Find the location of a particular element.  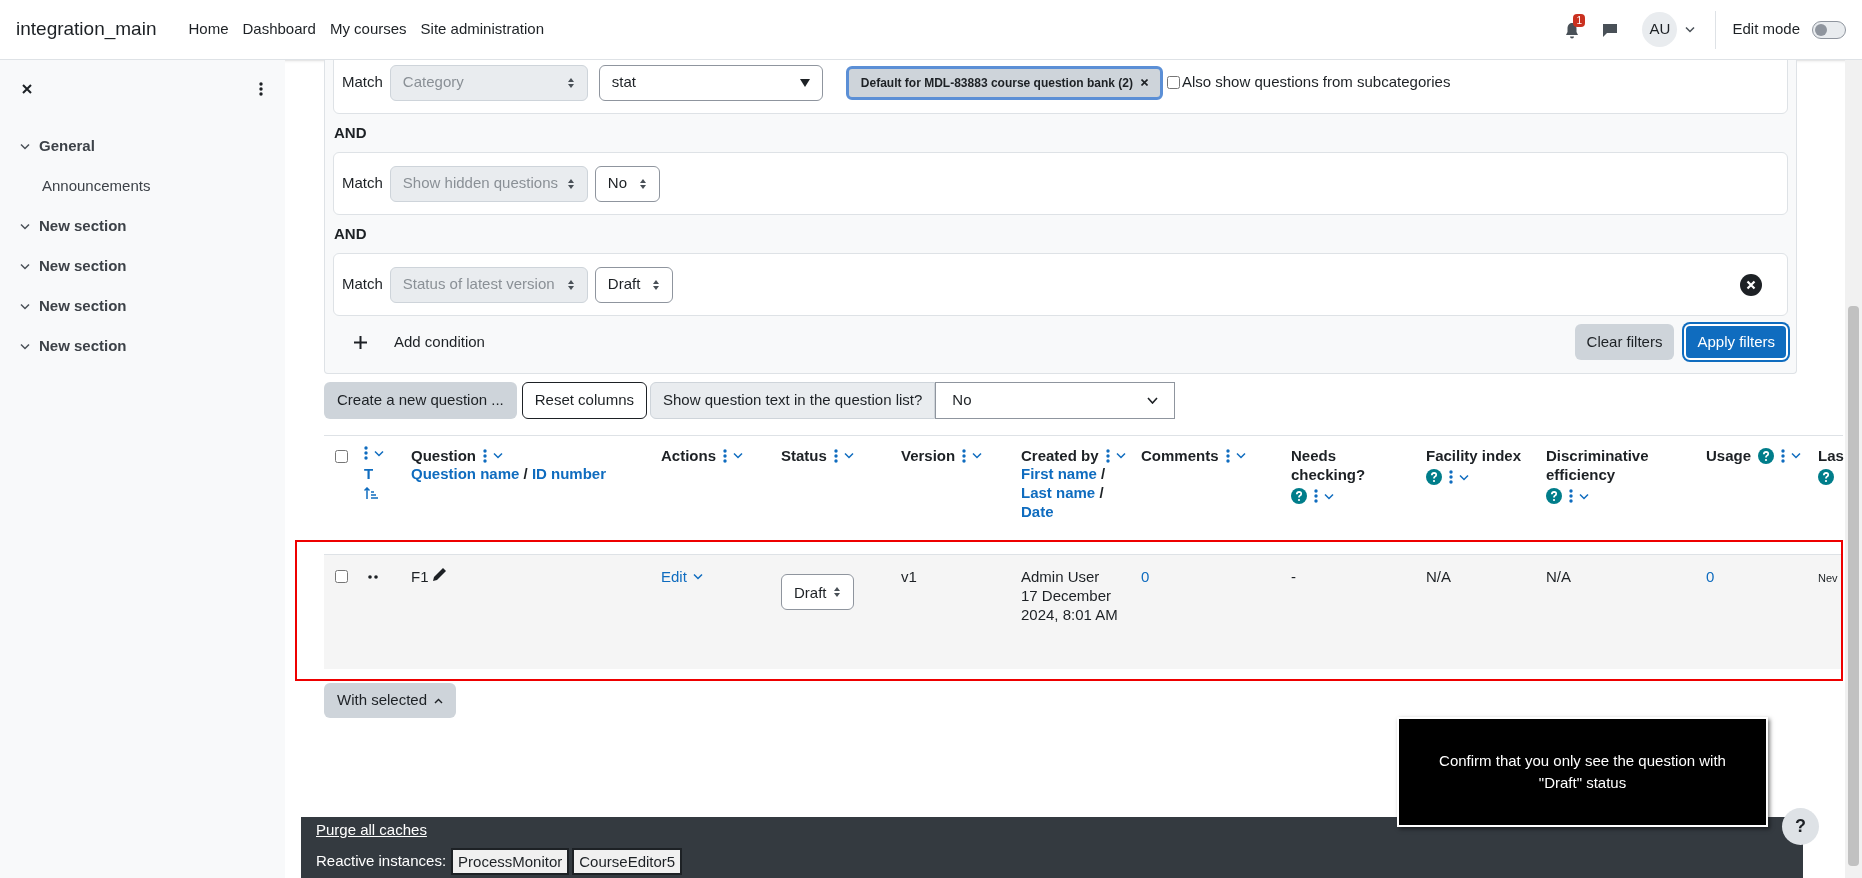

sort-link: Date is located at coordinates (1037, 511).